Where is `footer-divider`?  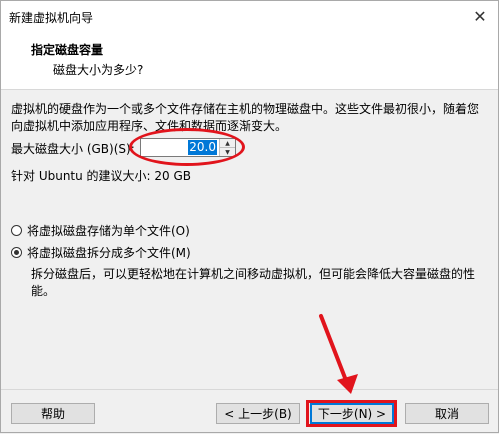
footer-divider is located at coordinates (249, 389).